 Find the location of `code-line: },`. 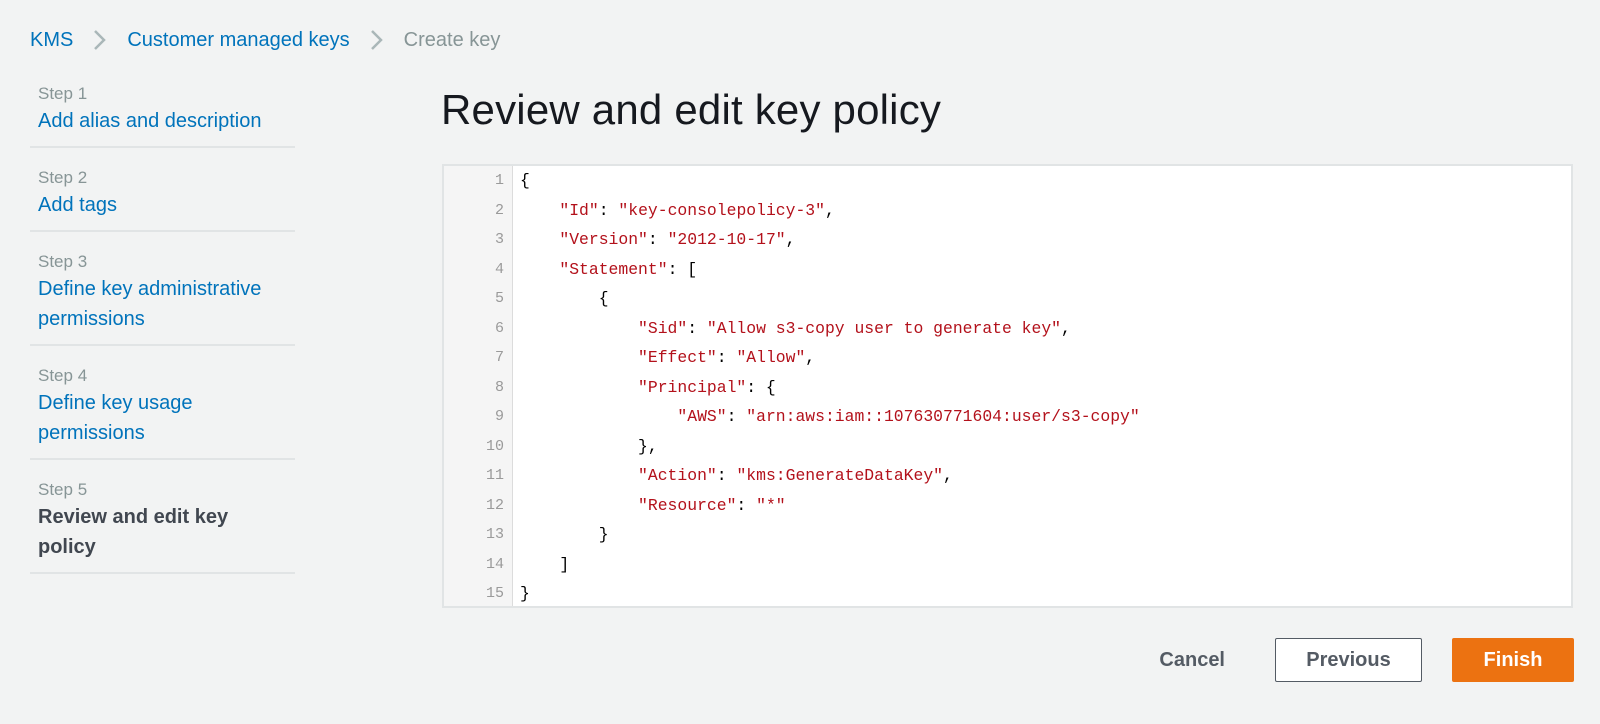

code-line: }, is located at coordinates (1045, 447).